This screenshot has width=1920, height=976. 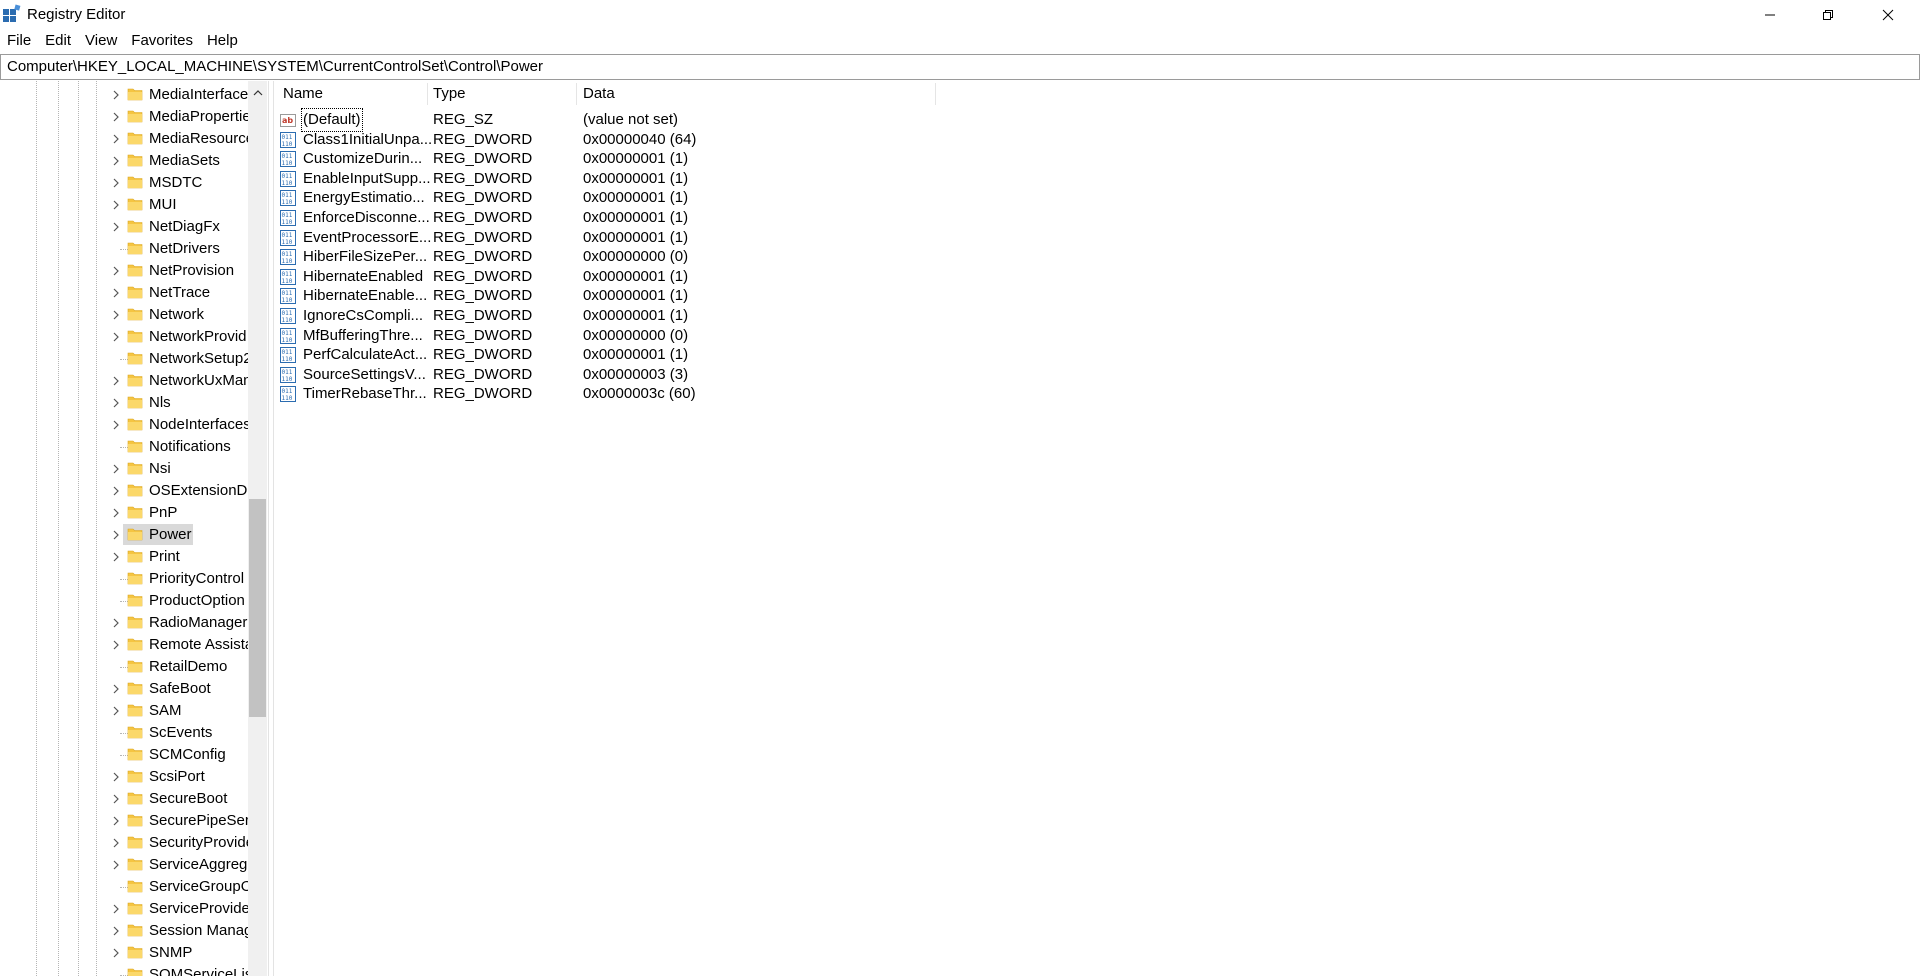 I want to click on tree-item: Nsi, so click(x=124, y=469).